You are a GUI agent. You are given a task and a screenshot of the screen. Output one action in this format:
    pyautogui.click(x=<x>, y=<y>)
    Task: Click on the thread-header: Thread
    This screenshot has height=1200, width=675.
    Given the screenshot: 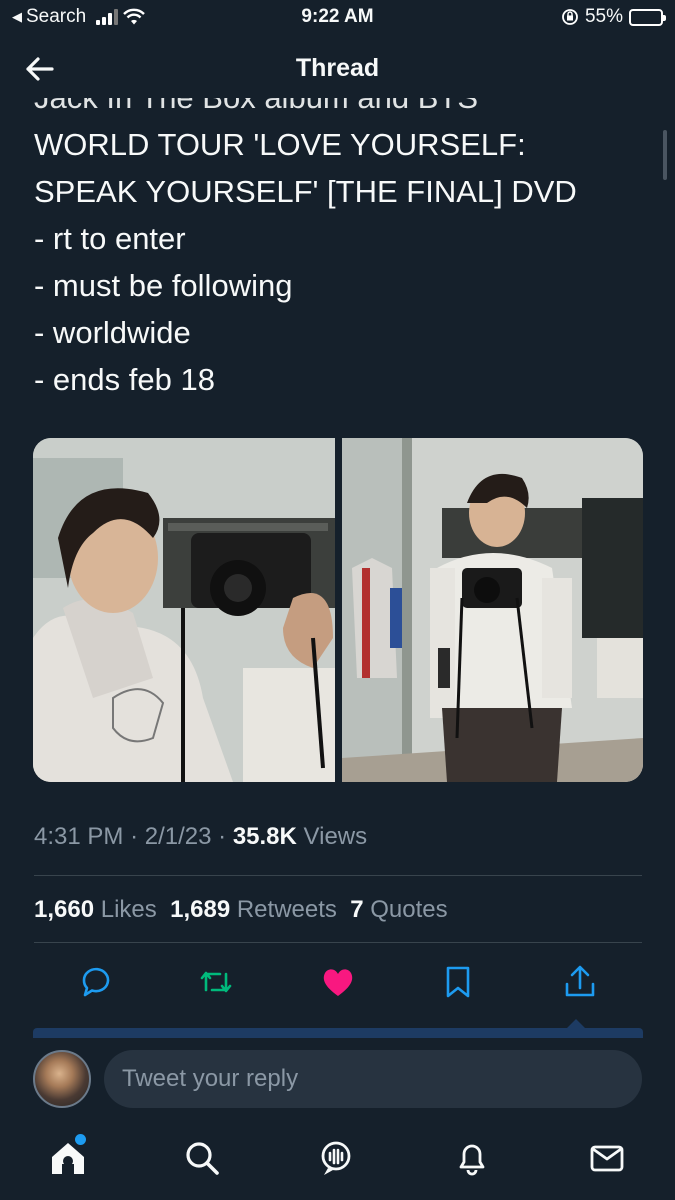 What is the action you would take?
    pyautogui.click(x=337, y=69)
    